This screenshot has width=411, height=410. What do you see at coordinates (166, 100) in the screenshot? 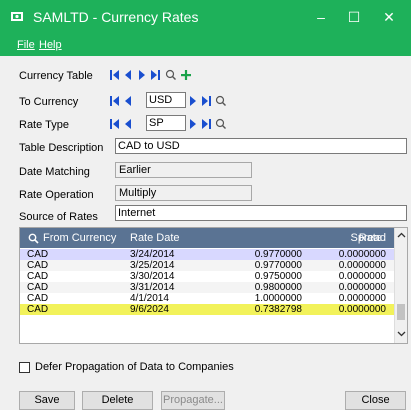
I see `to-currency-field: USD` at bounding box center [166, 100].